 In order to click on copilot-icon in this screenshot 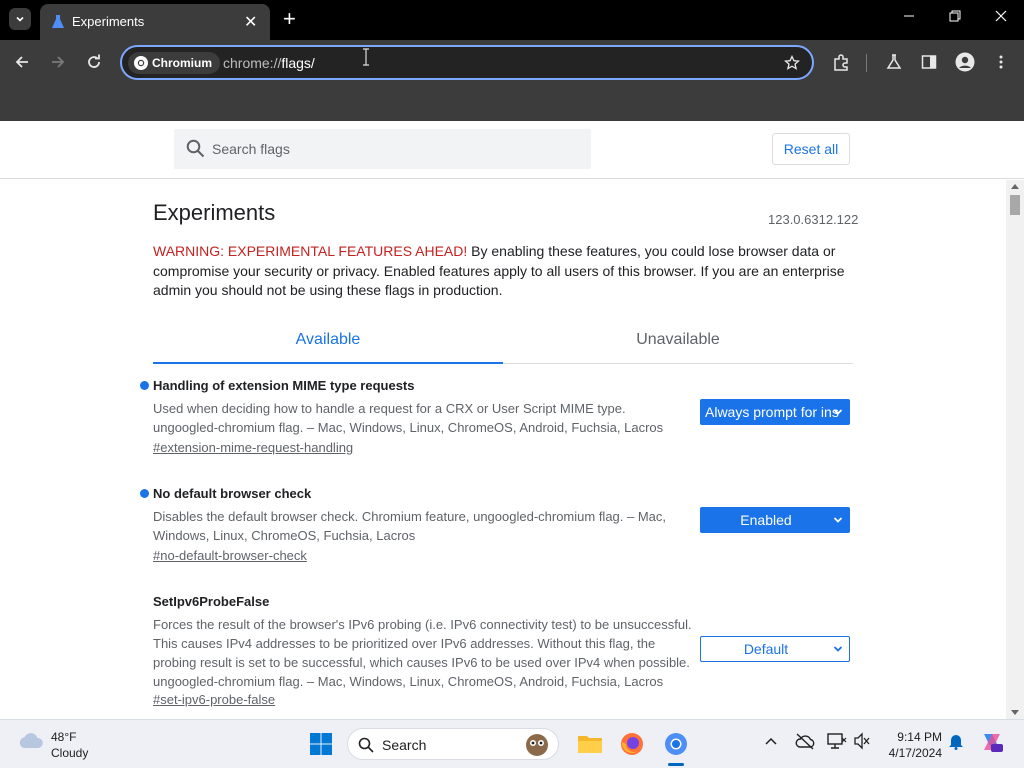, I will do `click(992, 742)`.